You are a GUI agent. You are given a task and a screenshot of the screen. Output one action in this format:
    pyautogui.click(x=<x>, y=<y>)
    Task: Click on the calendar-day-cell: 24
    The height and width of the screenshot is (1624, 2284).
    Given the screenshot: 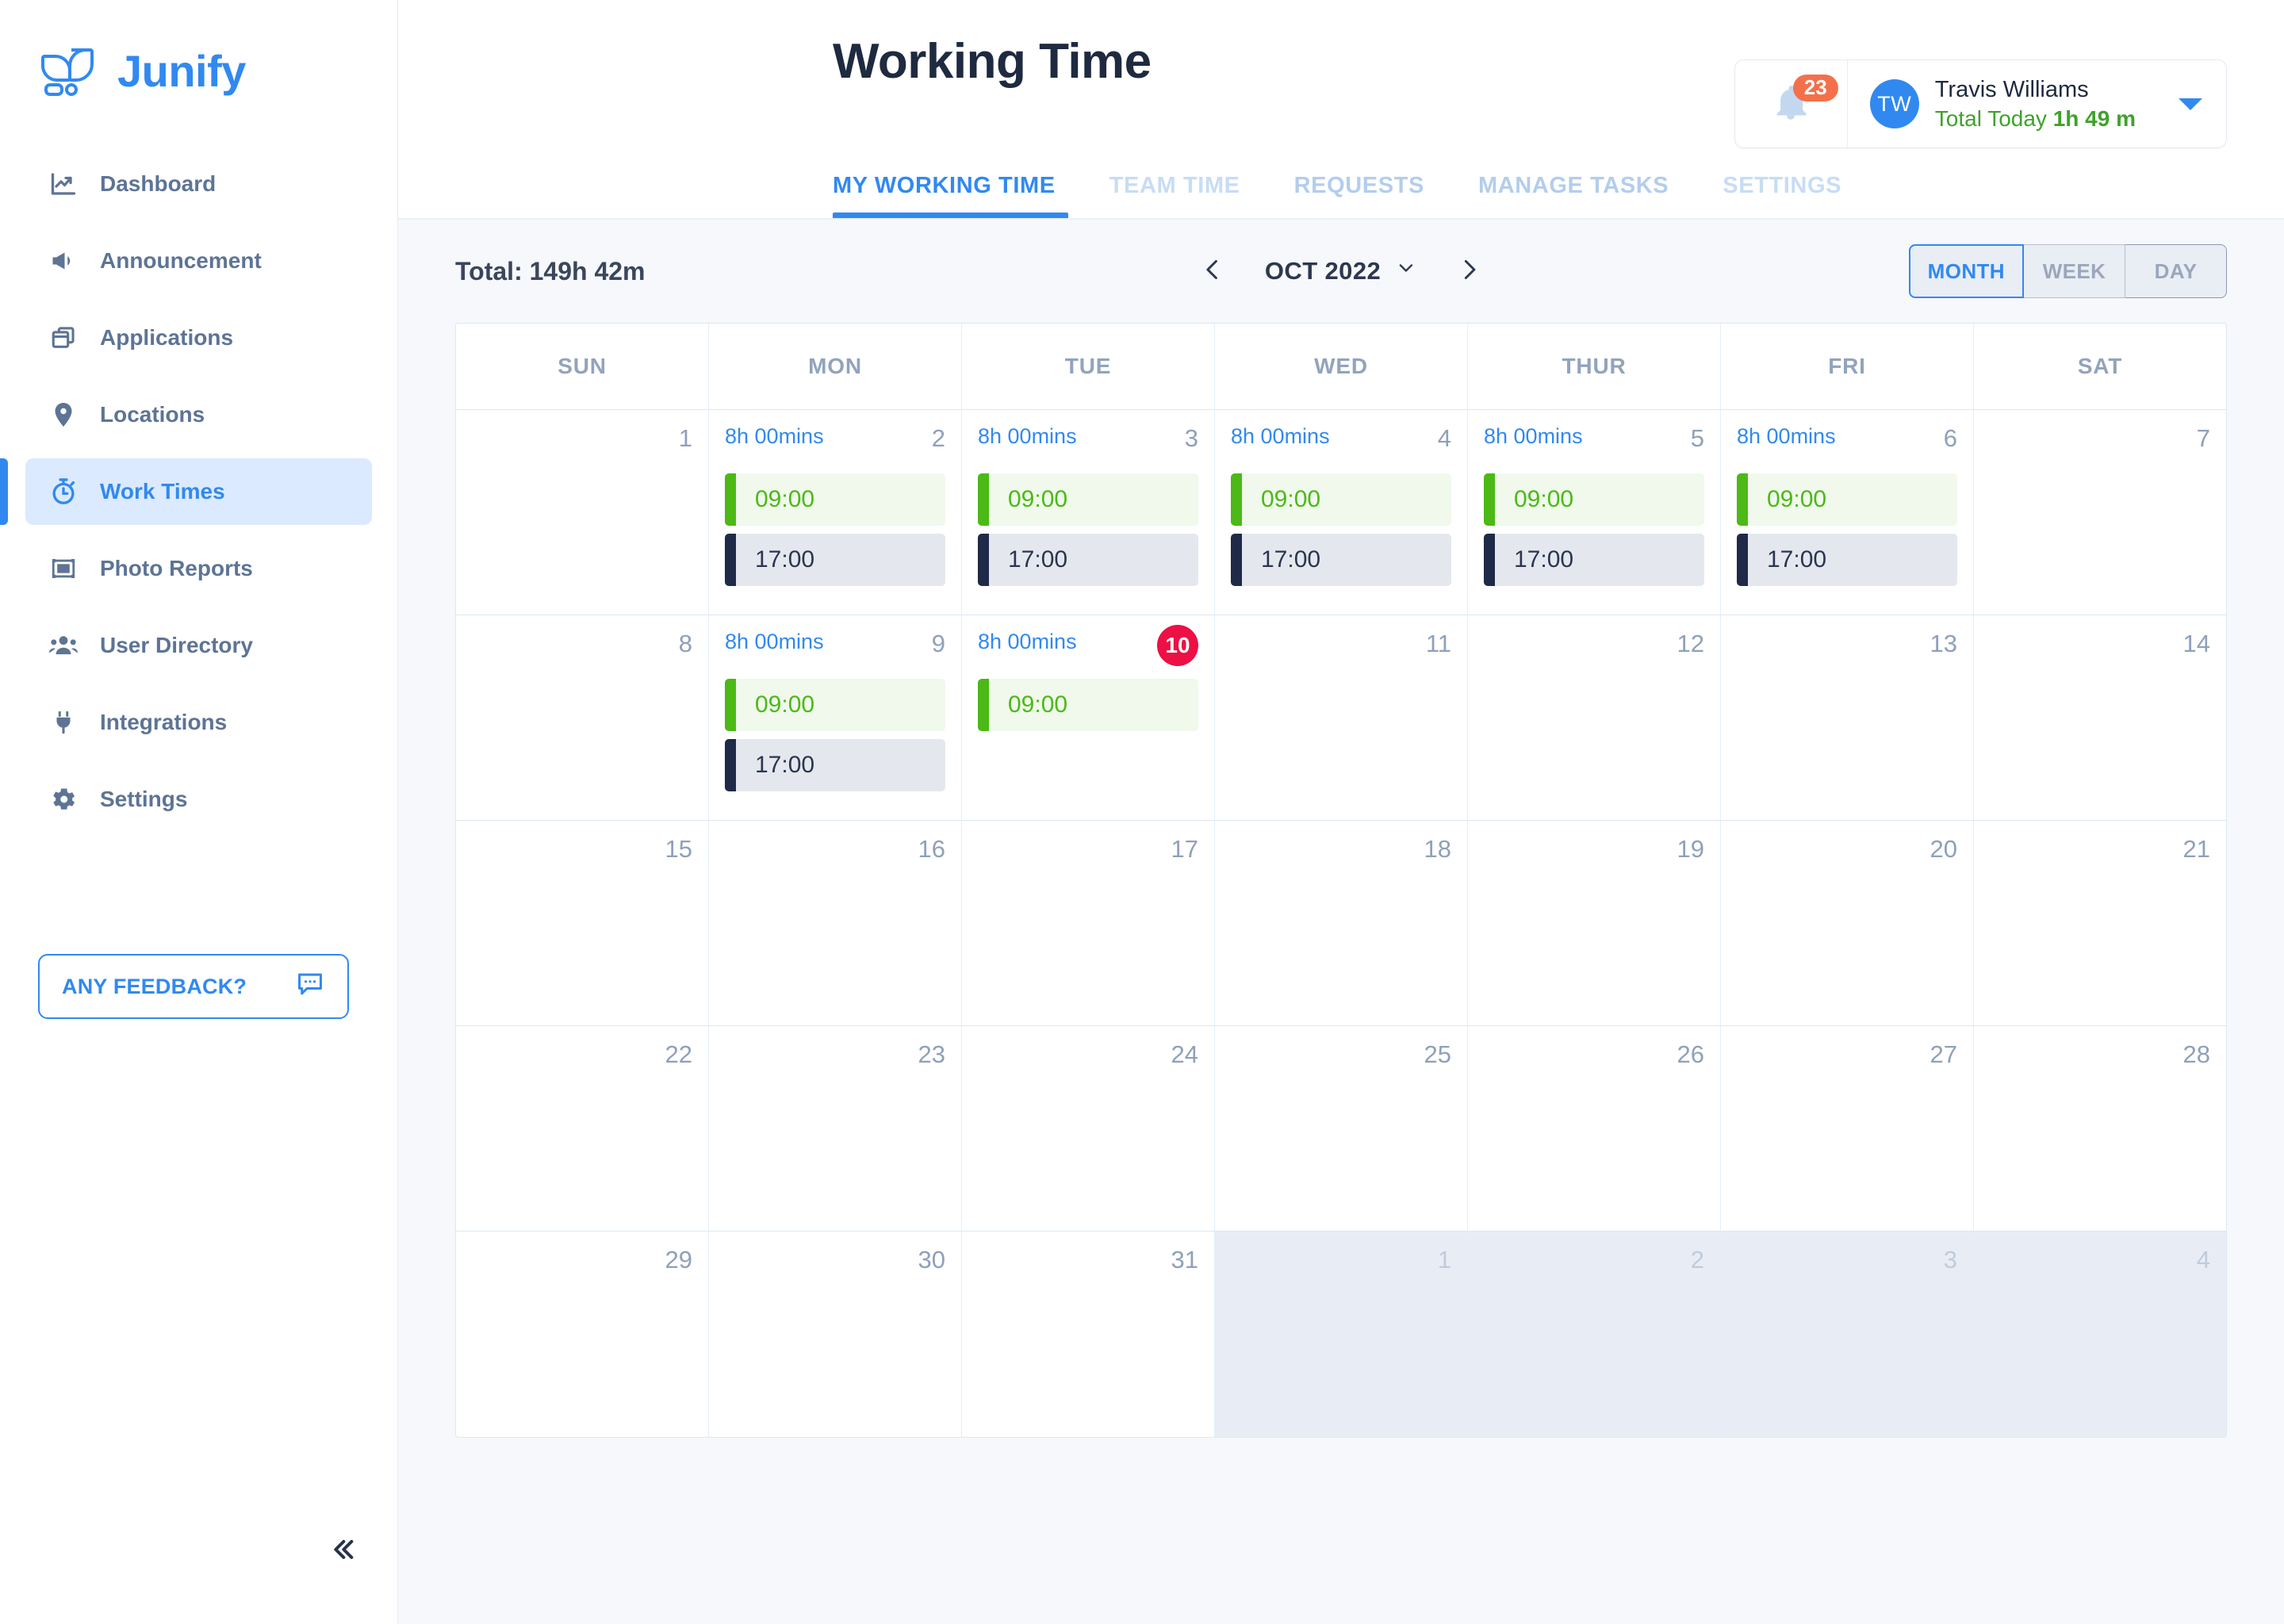 What is the action you would take?
    pyautogui.click(x=1088, y=1128)
    